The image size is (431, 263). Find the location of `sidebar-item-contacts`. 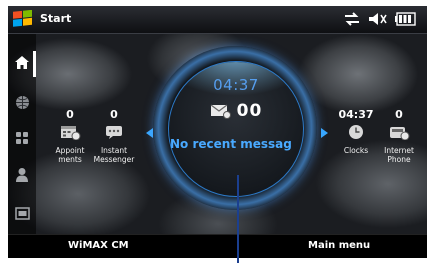

sidebar-item-contacts is located at coordinates (22, 174).